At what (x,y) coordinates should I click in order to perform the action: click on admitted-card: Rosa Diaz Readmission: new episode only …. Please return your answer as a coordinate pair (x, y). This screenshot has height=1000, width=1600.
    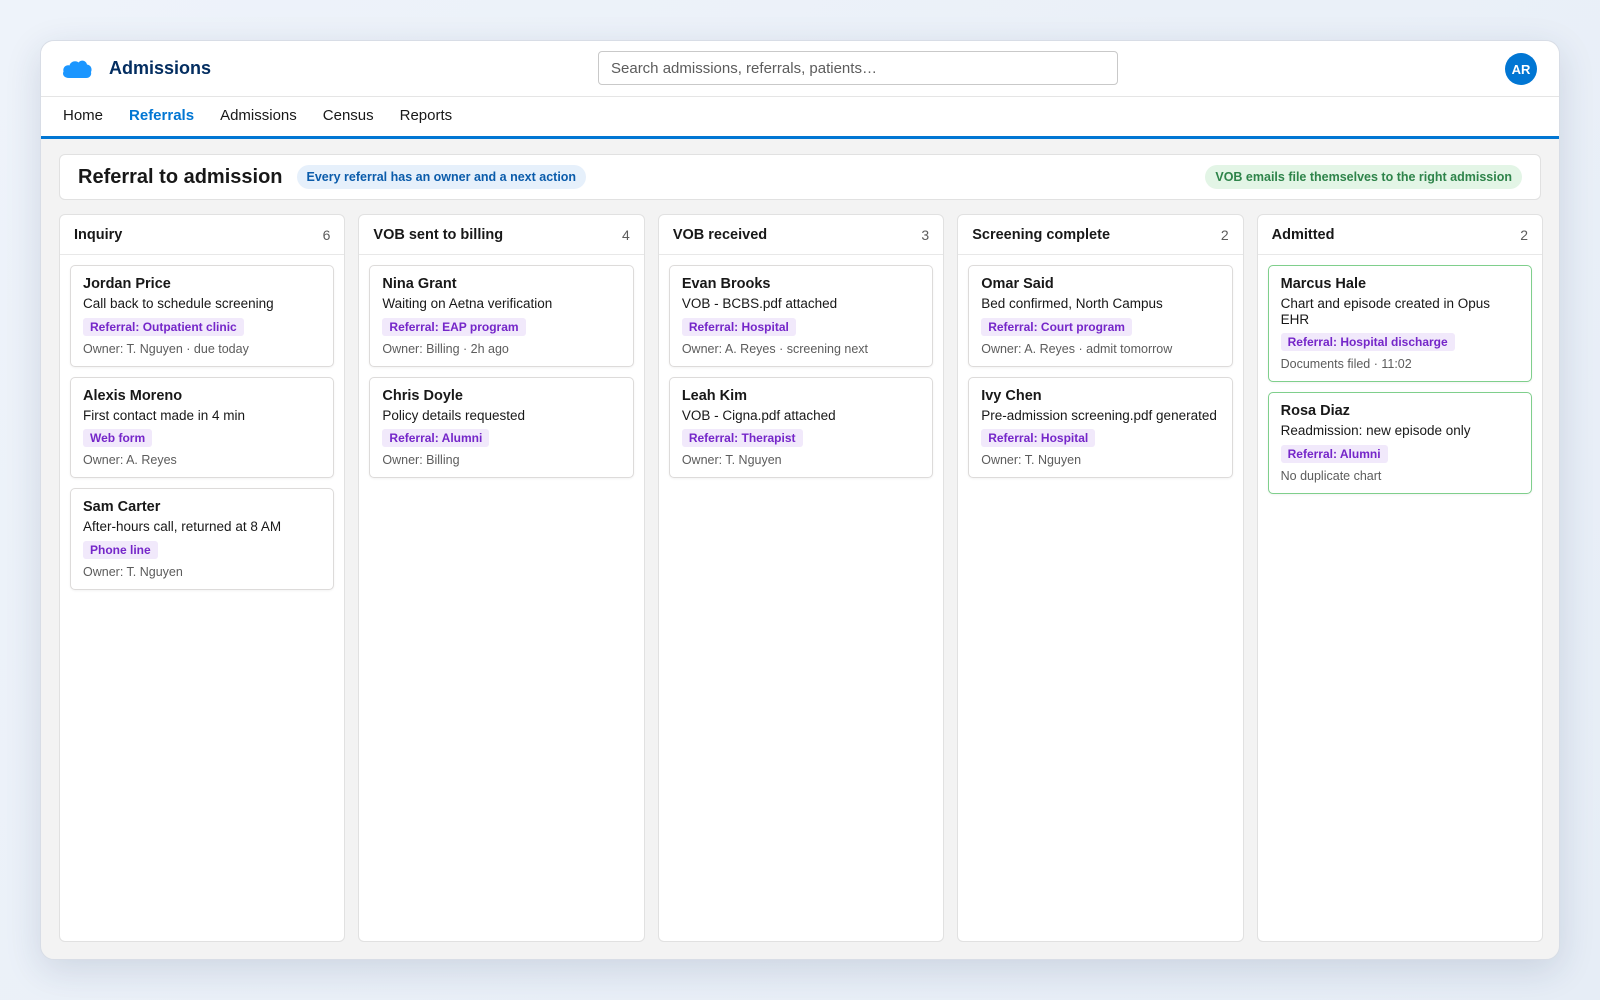
    Looking at the image, I should click on (1400, 443).